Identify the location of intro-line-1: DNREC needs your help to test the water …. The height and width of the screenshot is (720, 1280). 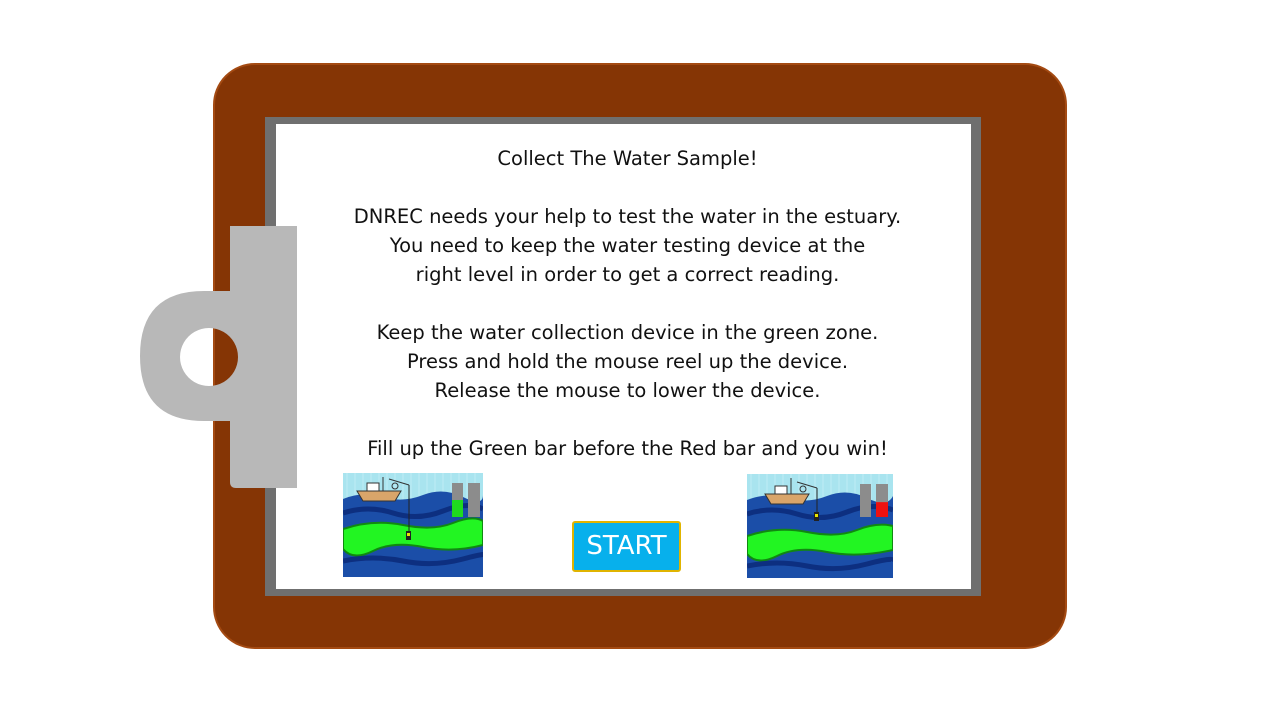
(627, 216).